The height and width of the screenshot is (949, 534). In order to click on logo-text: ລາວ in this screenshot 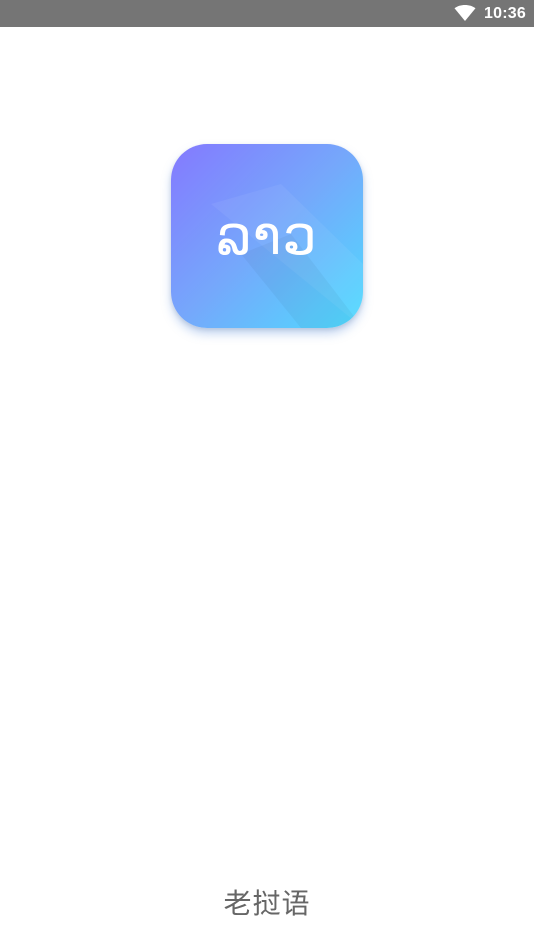, I will do `click(267, 235)`.